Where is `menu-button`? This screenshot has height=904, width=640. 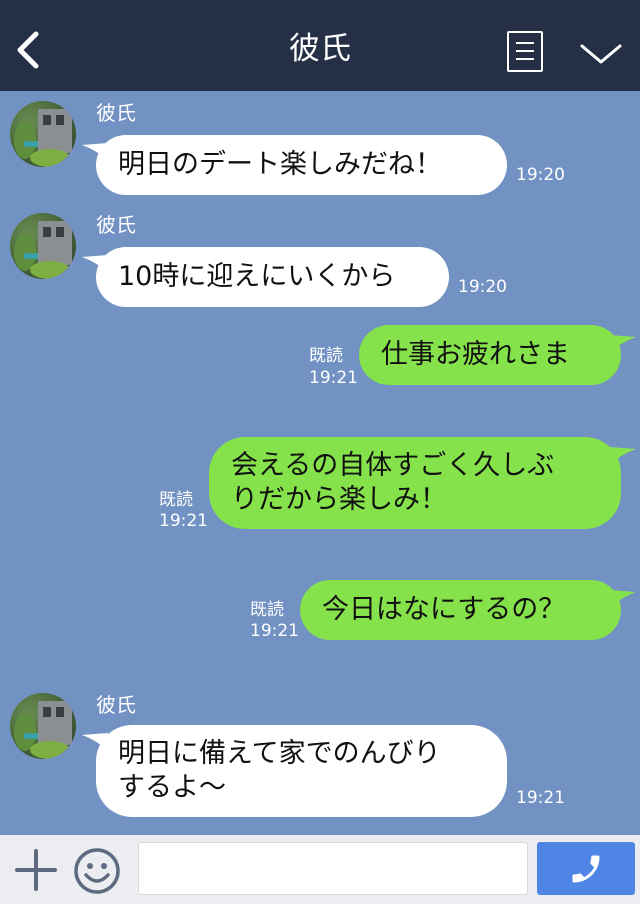
menu-button is located at coordinates (525, 51).